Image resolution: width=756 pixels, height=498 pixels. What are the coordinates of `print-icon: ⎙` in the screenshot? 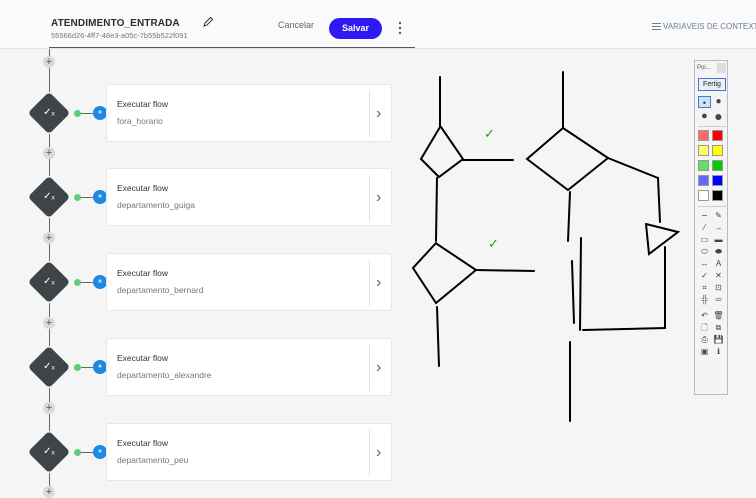 It's located at (704, 340).